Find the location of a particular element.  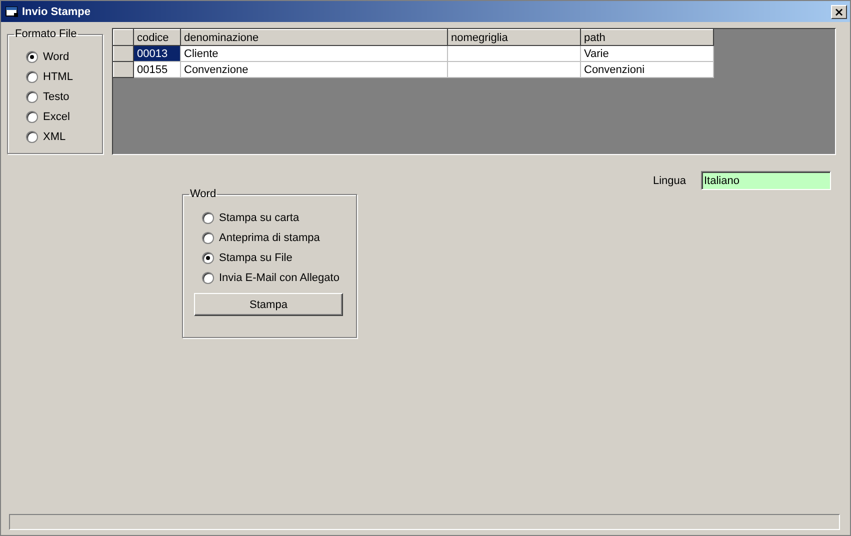

column-header: denominazione is located at coordinates (314, 38).